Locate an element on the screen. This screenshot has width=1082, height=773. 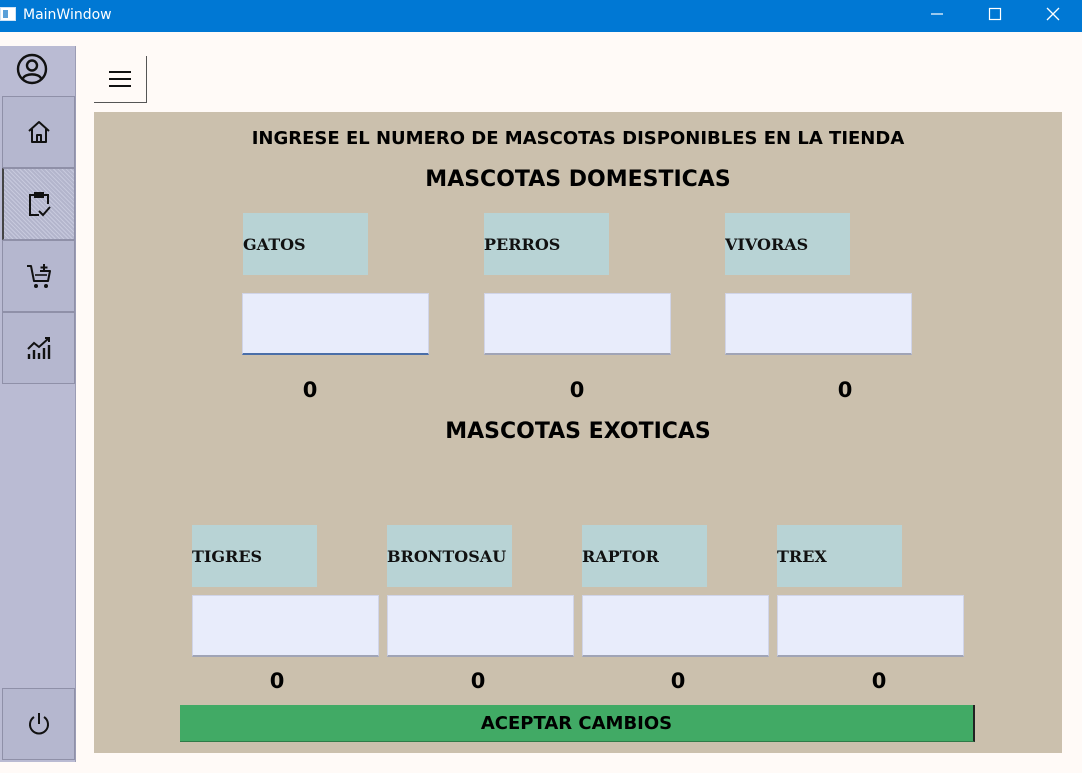
minimize-button is located at coordinates (937, 14).